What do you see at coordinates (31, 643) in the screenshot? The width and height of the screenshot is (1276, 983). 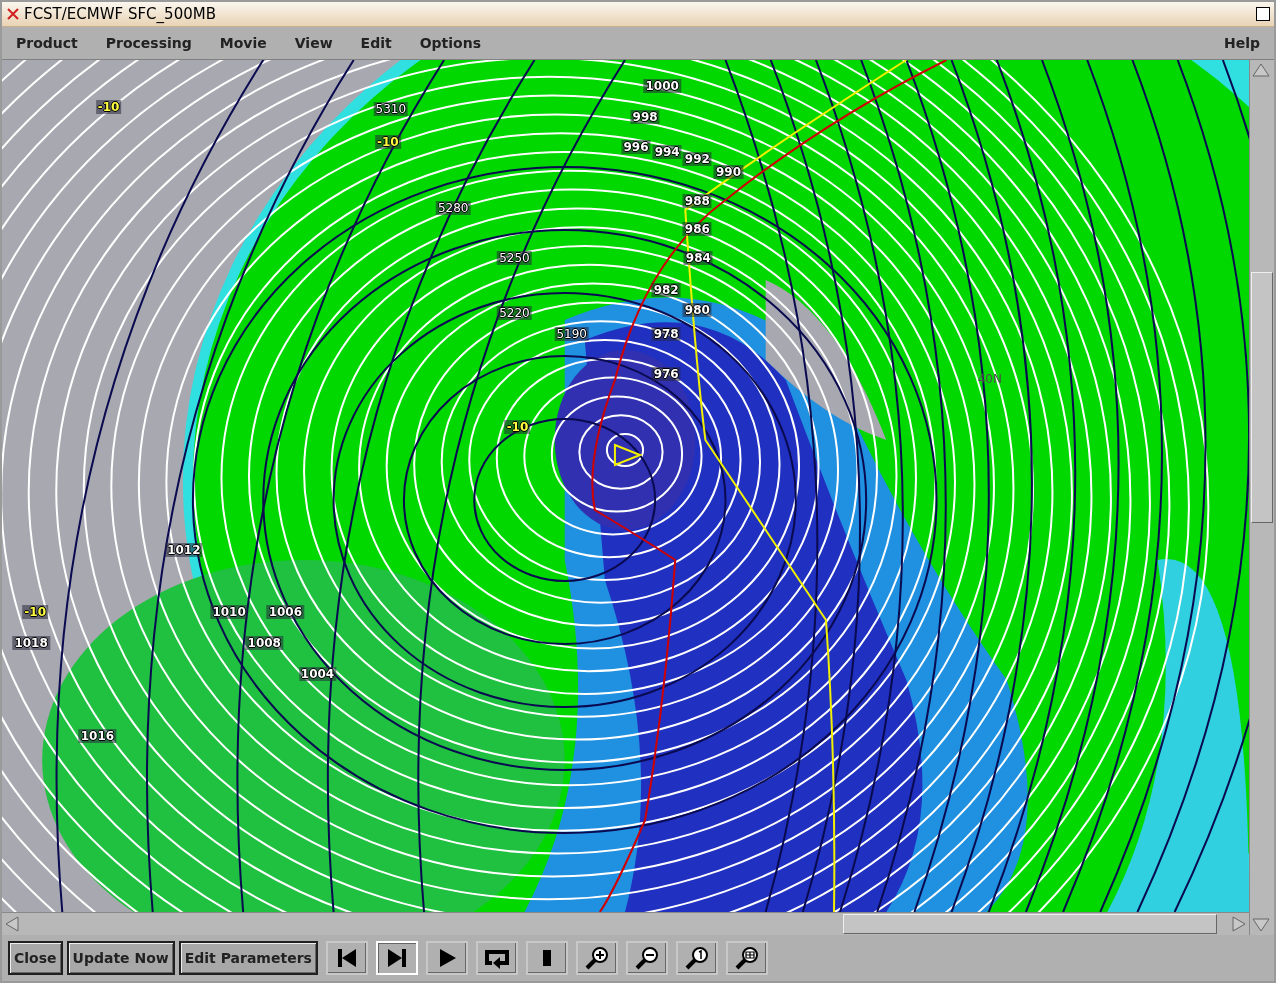 I see `contour-label: 1018` at bounding box center [31, 643].